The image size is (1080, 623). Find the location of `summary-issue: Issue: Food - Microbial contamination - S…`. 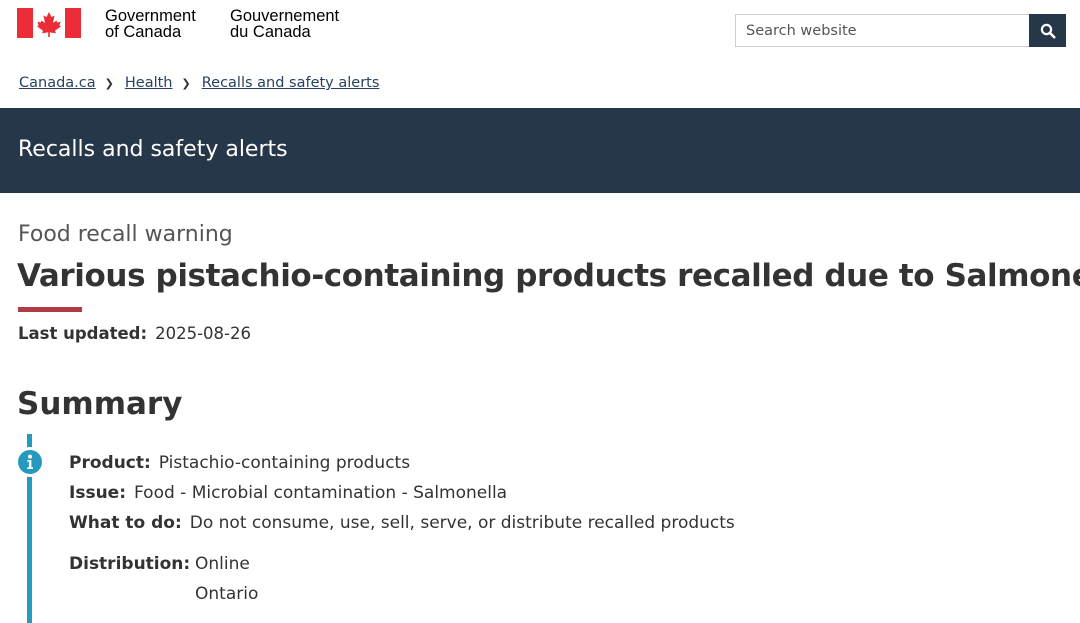

summary-issue: Issue: Food - Microbial contamination - S… is located at coordinates (288, 493).